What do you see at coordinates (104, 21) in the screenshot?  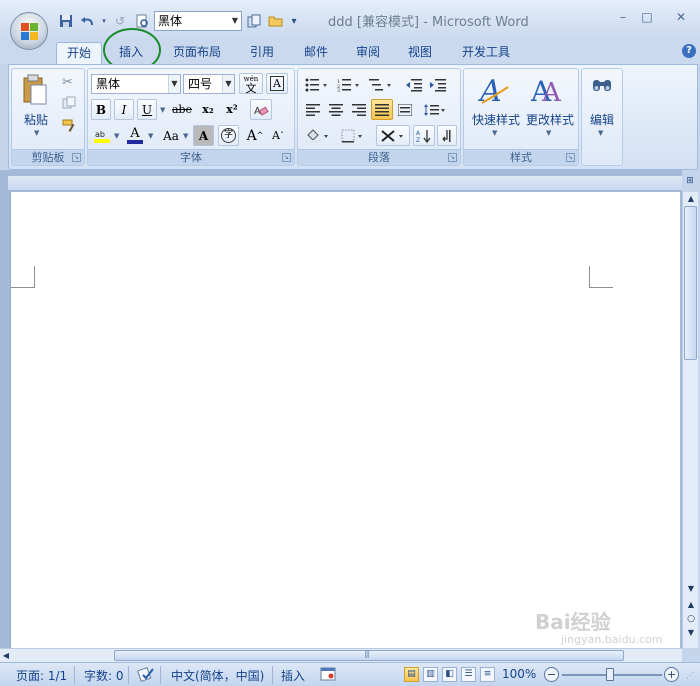 I see `undo-dropdown-icon: ▾` at bounding box center [104, 21].